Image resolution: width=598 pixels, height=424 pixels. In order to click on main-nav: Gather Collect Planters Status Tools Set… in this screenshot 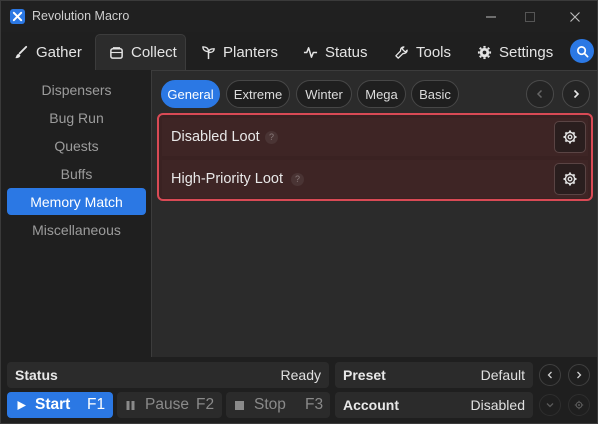, I will do `click(299, 51)`.